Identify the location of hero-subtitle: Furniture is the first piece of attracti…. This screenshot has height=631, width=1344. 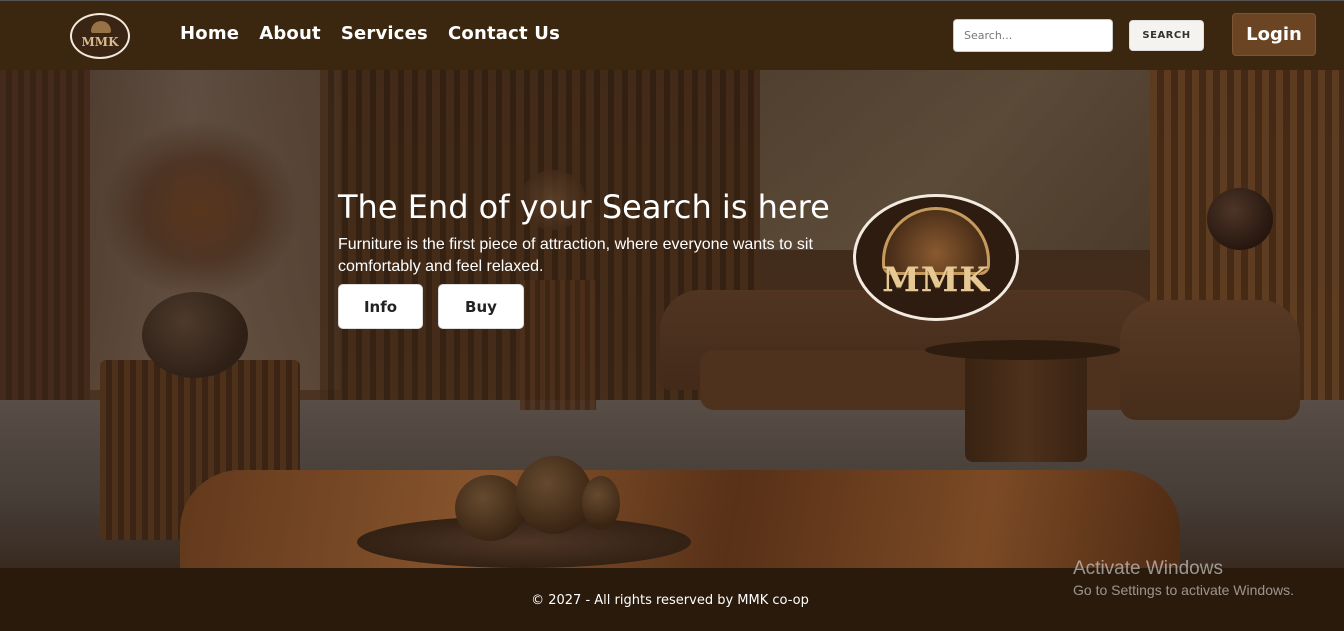
(575, 255).